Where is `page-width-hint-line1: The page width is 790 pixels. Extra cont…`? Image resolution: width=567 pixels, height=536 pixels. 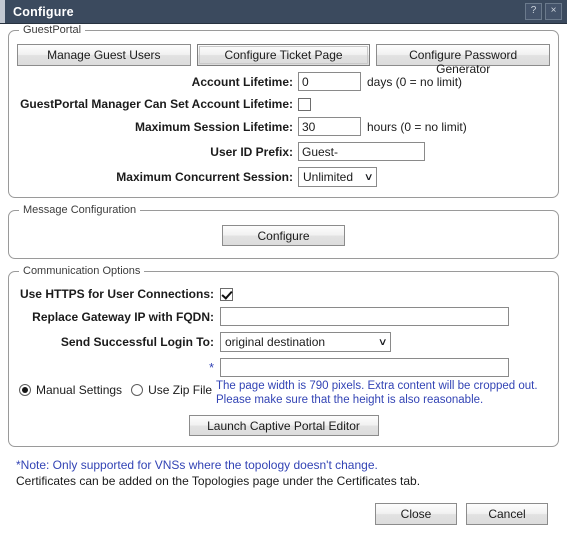 page-width-hint-line1: The page width is 790 pixels. Extra cont… is located at coordinates (377, 386).